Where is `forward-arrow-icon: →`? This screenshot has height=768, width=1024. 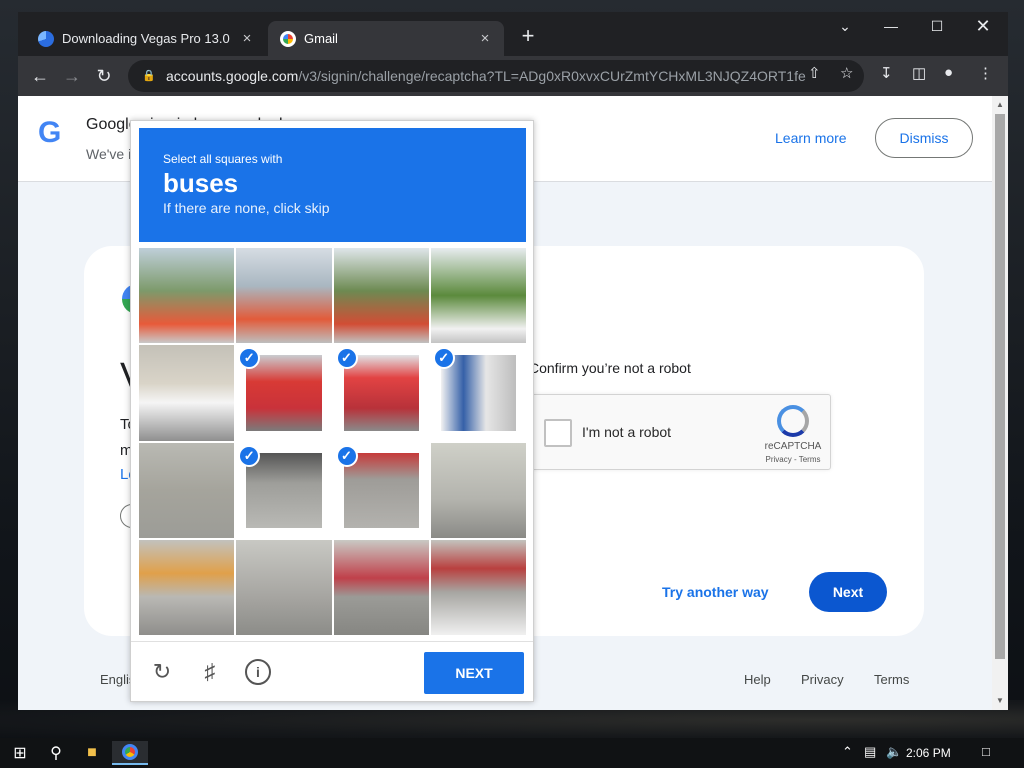
forward-arrow-icon: → is located at coordinates (72, 76).